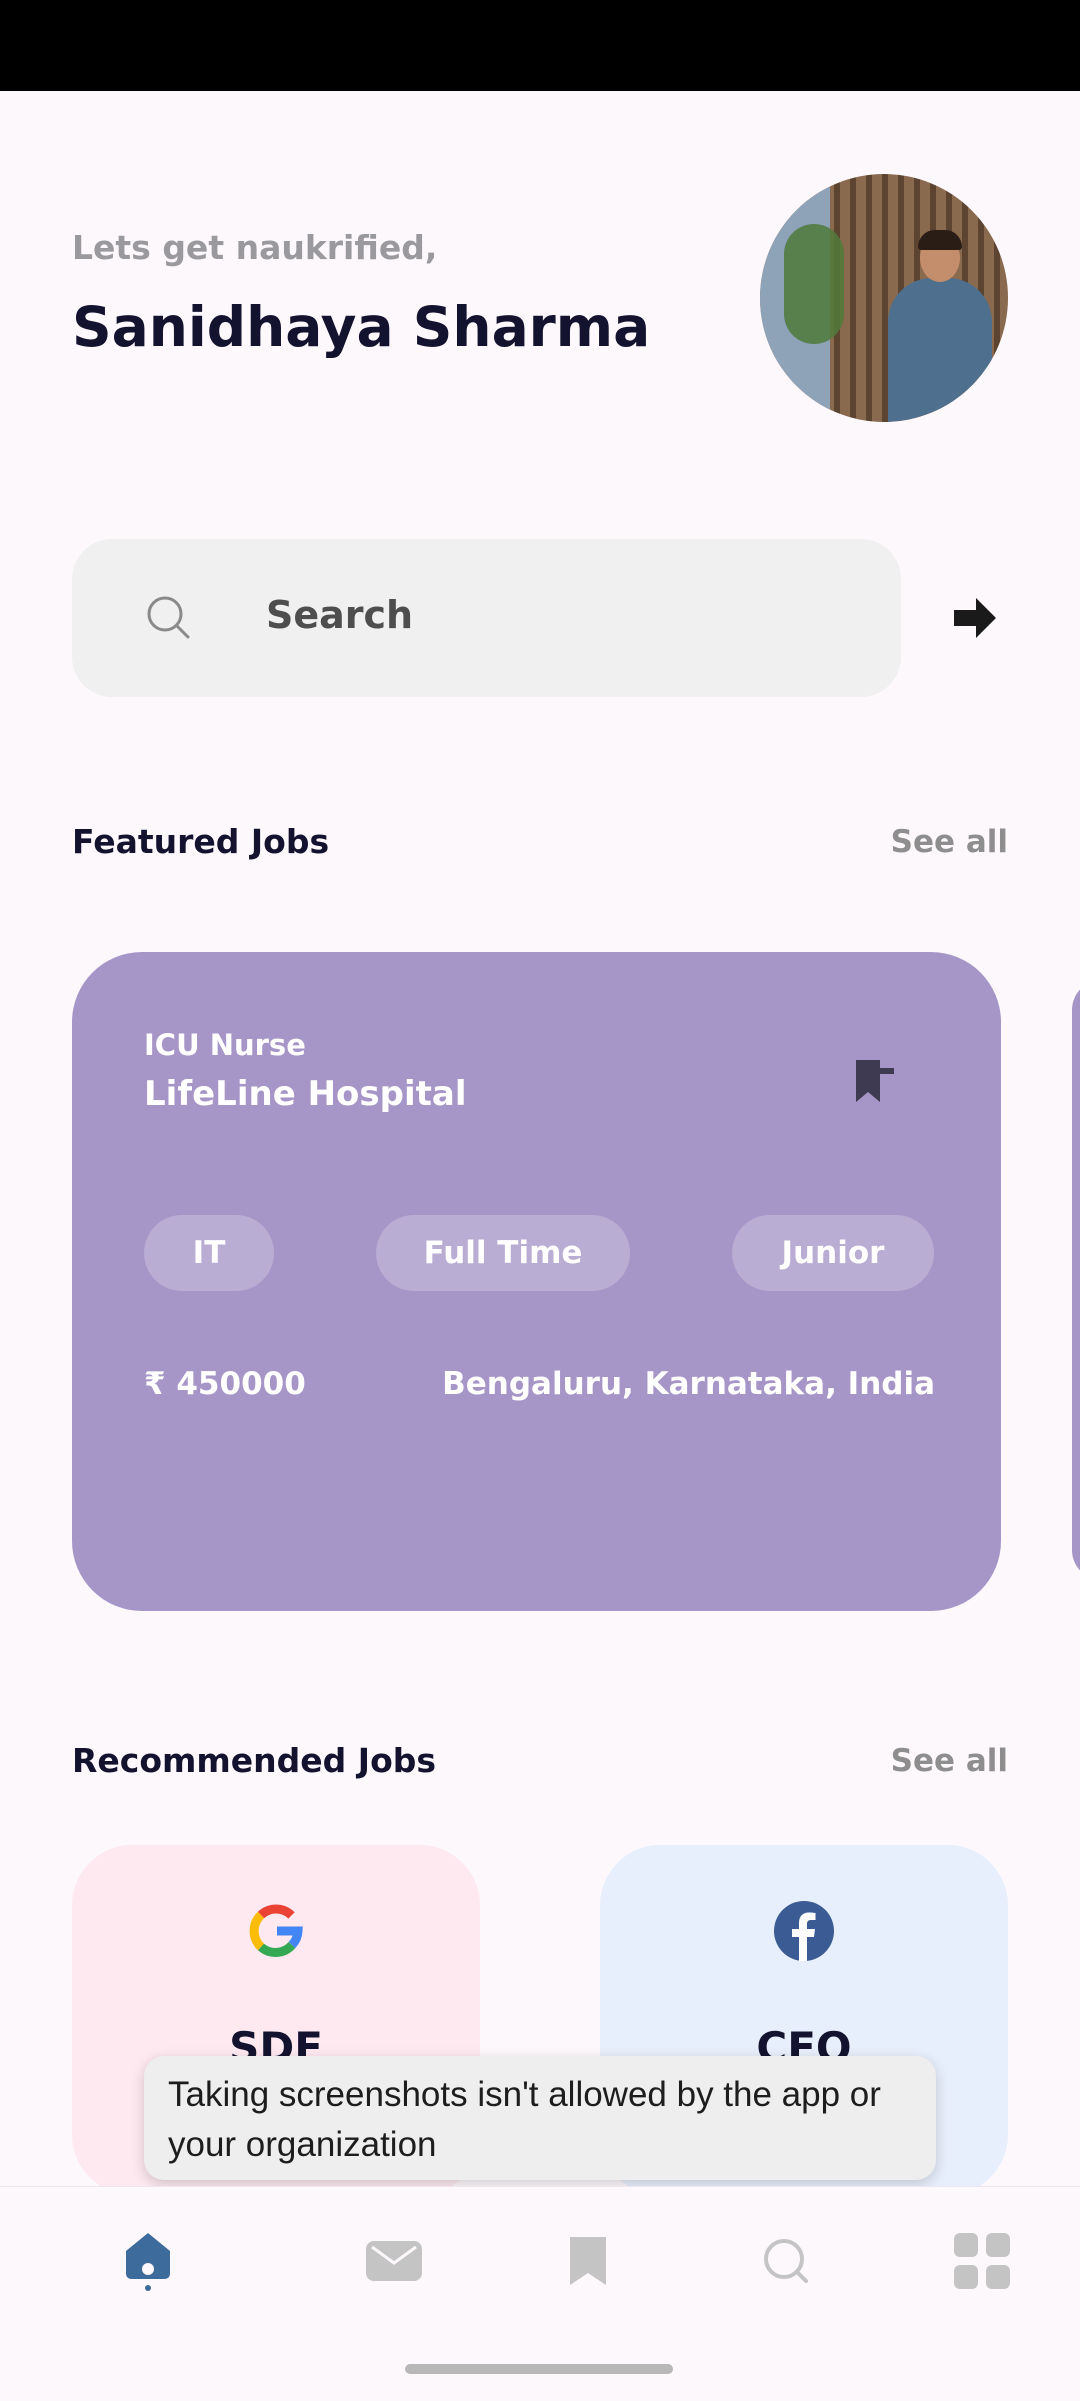 The width and height of the screenshot is (1080, 2401). I want to click on recommended-jobs-title: Recommended Jobs, so click(254, 1760).